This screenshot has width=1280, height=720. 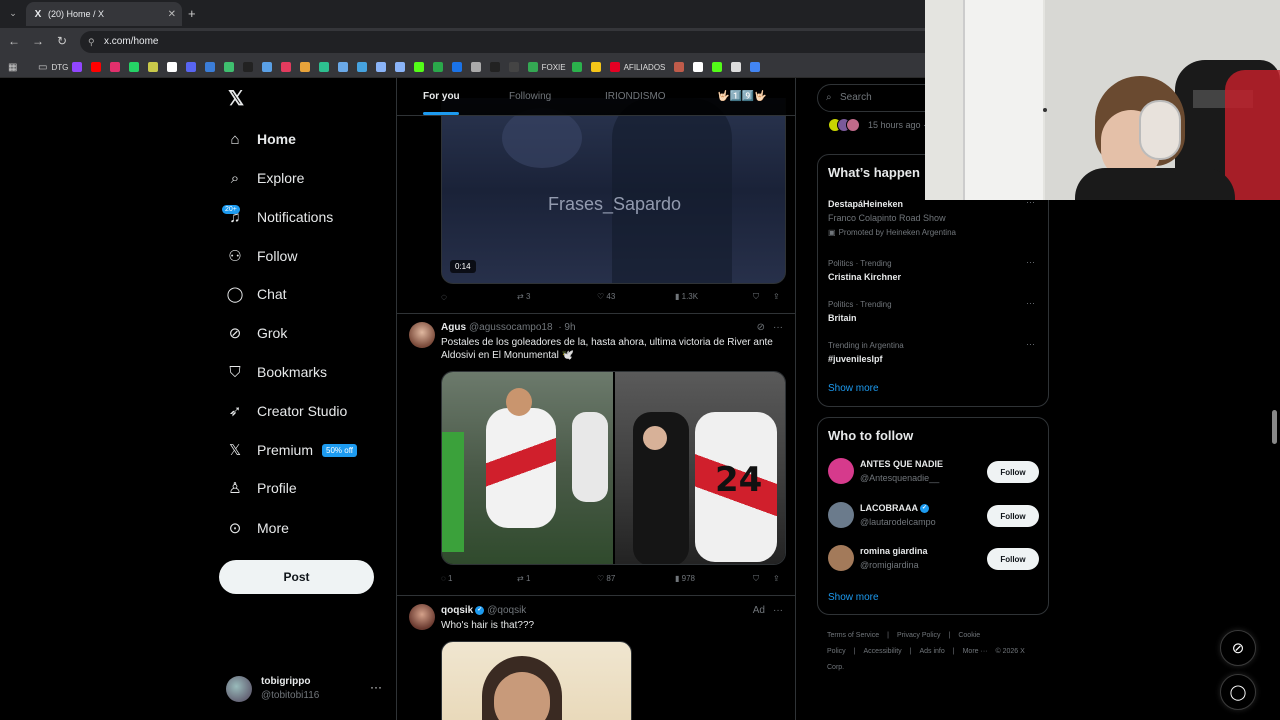 I want to click on bookmark-item: AFILIADOS, so click(x=637, y=67).